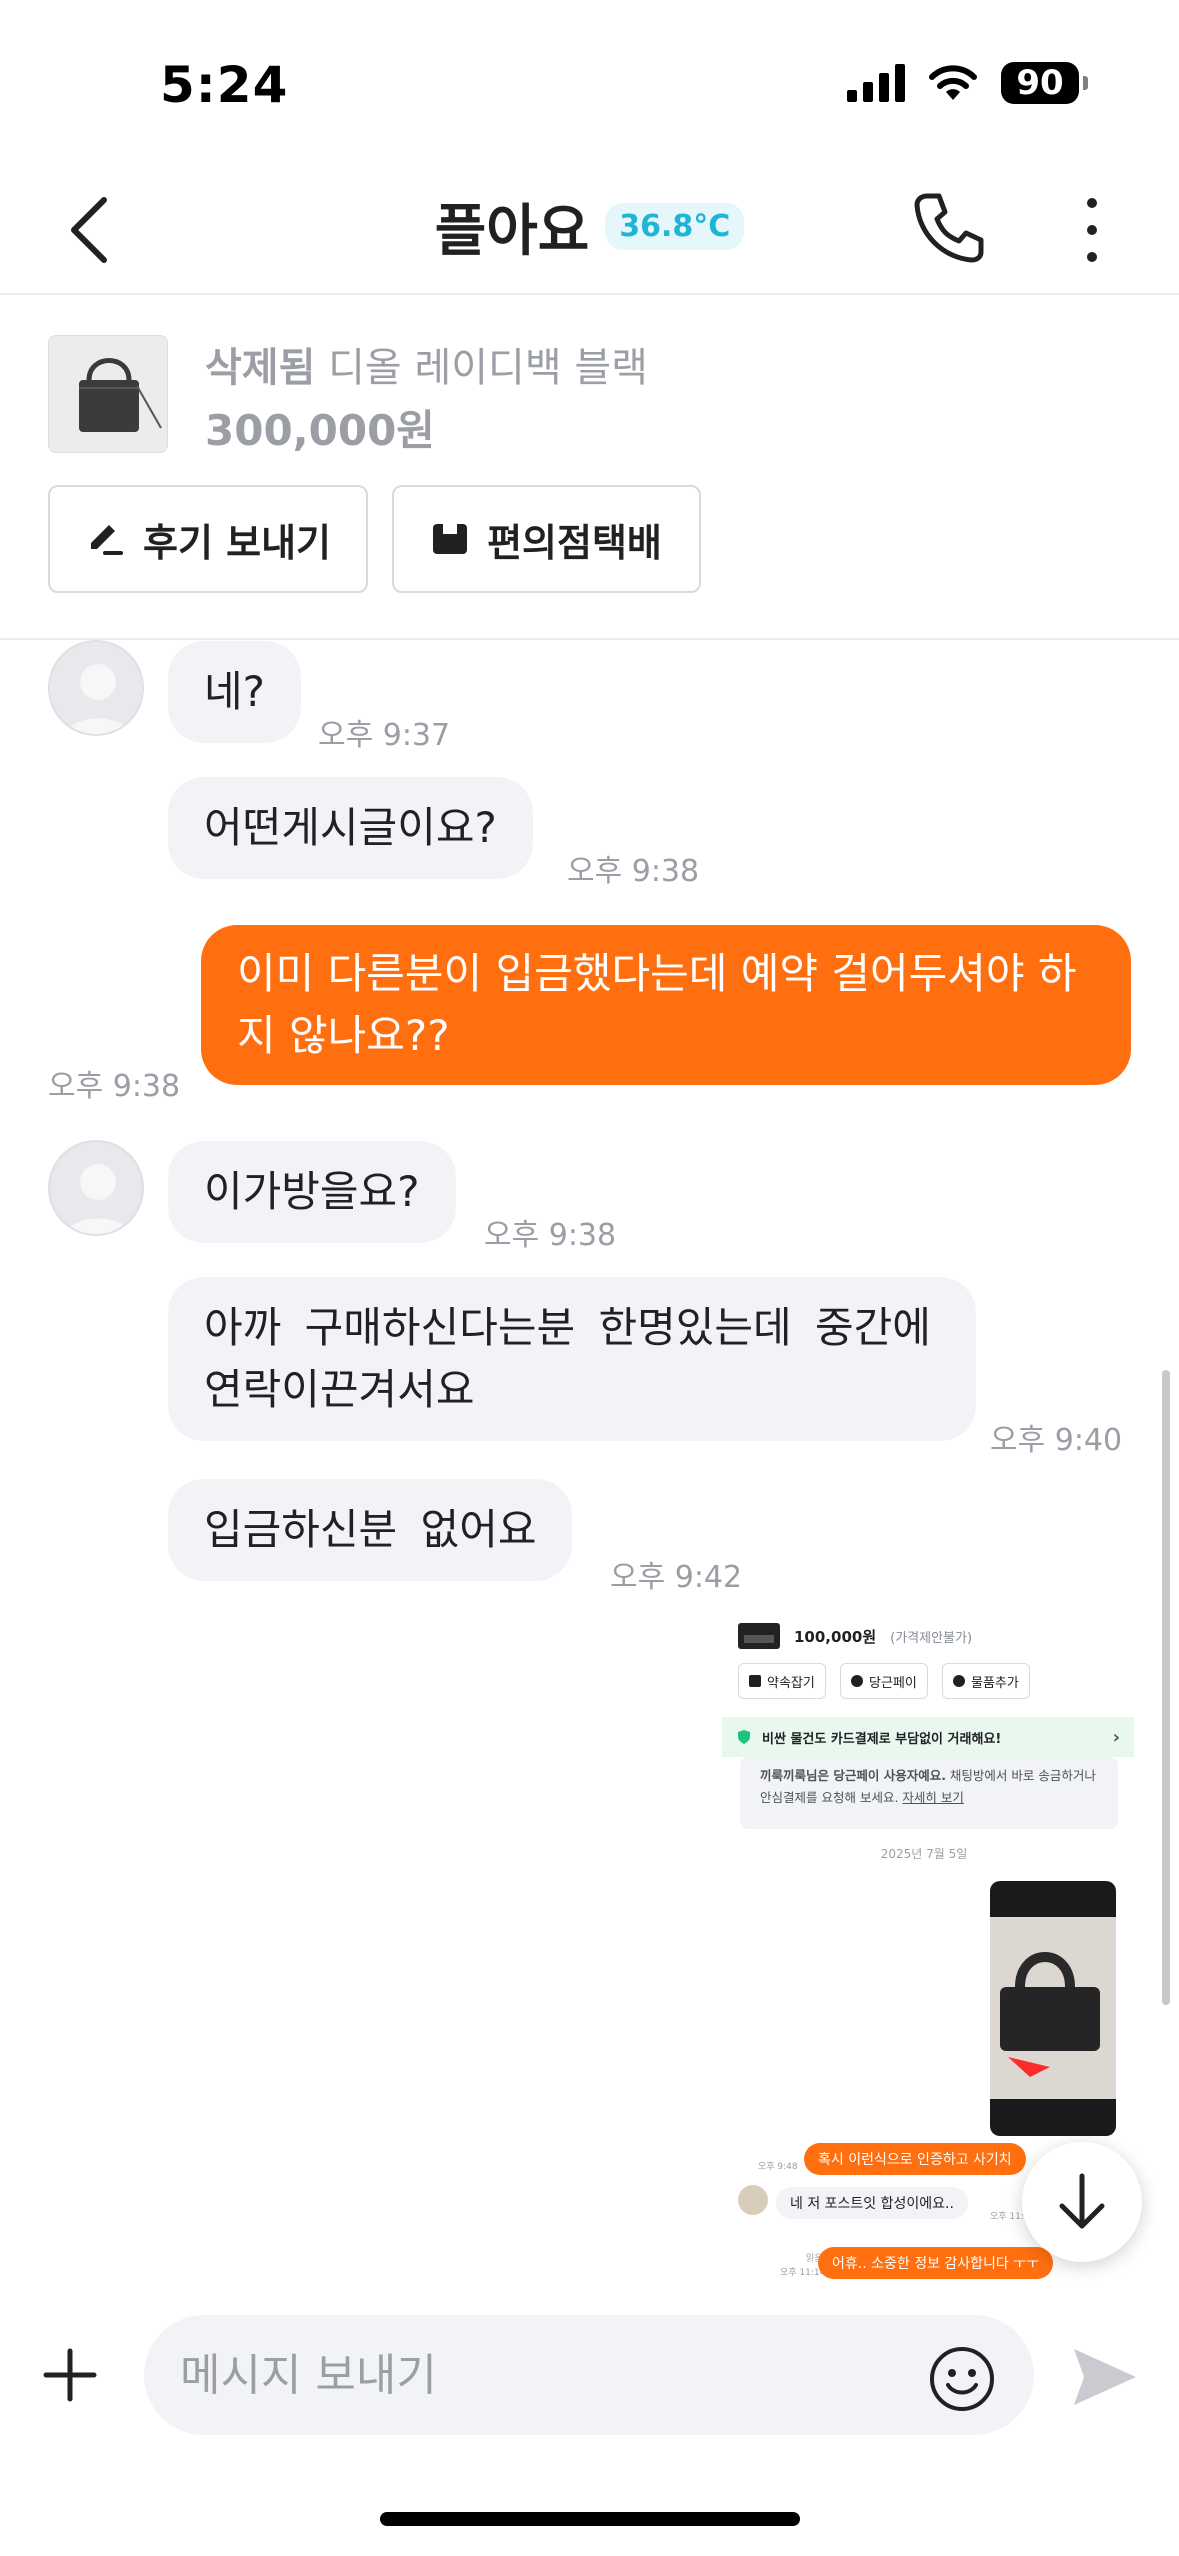 The width and height of the screenshot is (1179, 2556). I want to click on deleted-status-label: 삭제됨, so click(260, 368).